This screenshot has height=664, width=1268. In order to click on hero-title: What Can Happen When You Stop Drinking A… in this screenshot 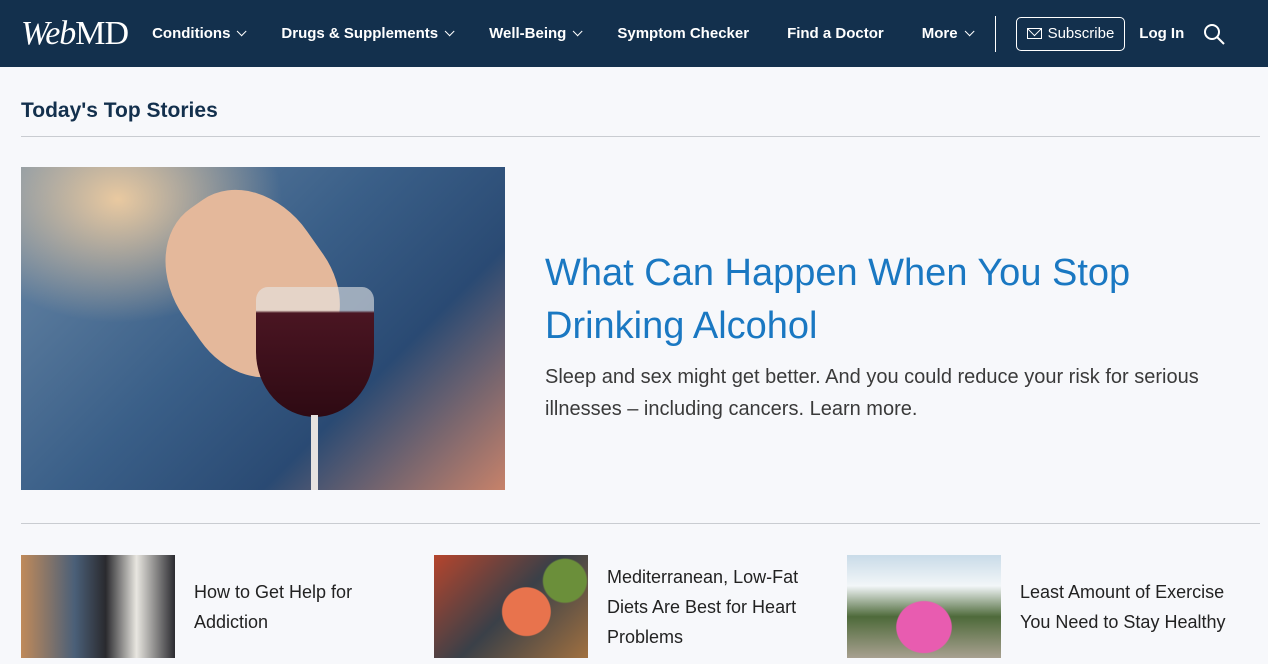, I will do `click(885, 300)`.